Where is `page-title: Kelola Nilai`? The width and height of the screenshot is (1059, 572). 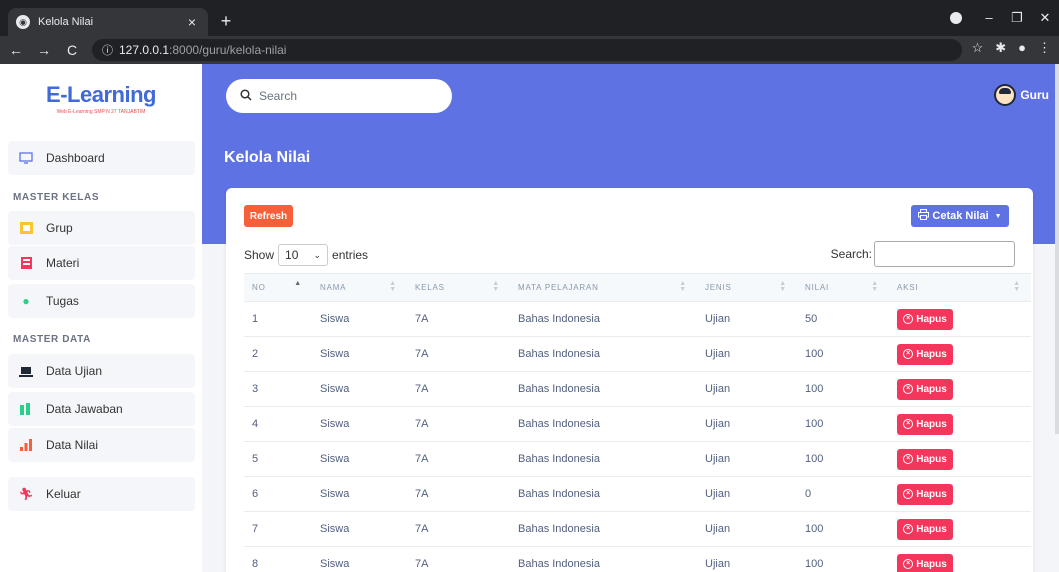
page-title: Kelola Nilai is located at coordinates (267, 157).